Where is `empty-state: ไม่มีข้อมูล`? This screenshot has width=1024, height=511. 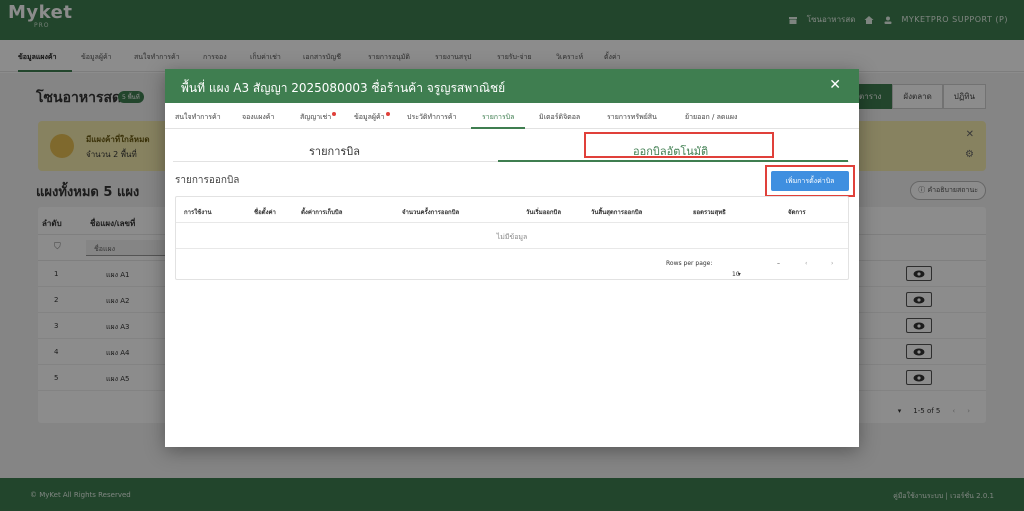 empty-state: ไม่มีข้อมูล is located at coordinates (512, 236).